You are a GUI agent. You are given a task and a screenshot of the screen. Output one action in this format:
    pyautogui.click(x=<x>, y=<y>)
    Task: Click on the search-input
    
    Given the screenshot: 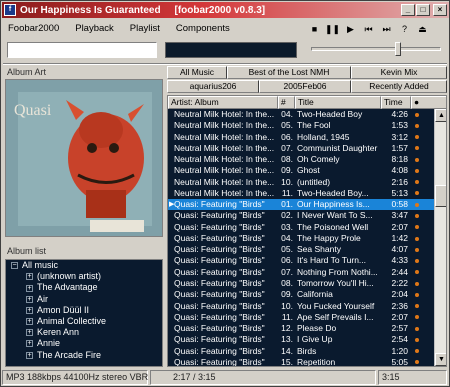 What is the action you would take?
    pyautogui.click(x=82, y=50)
    